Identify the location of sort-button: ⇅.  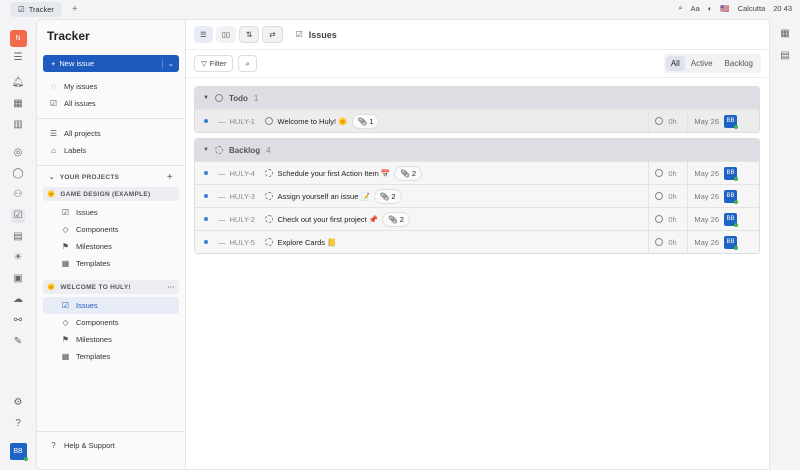
(249, 34).